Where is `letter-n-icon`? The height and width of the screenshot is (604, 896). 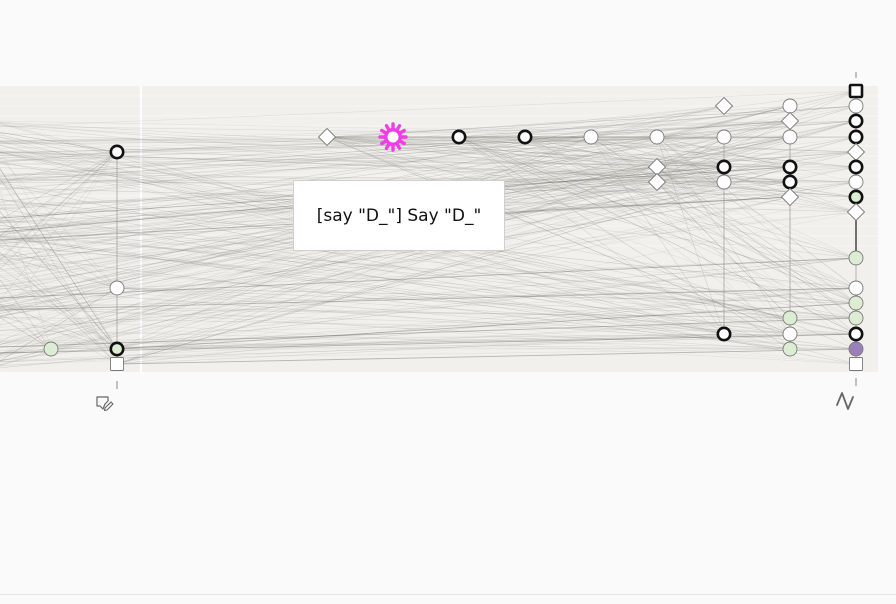 letter-n-icon is located at coordinates (845, 401).